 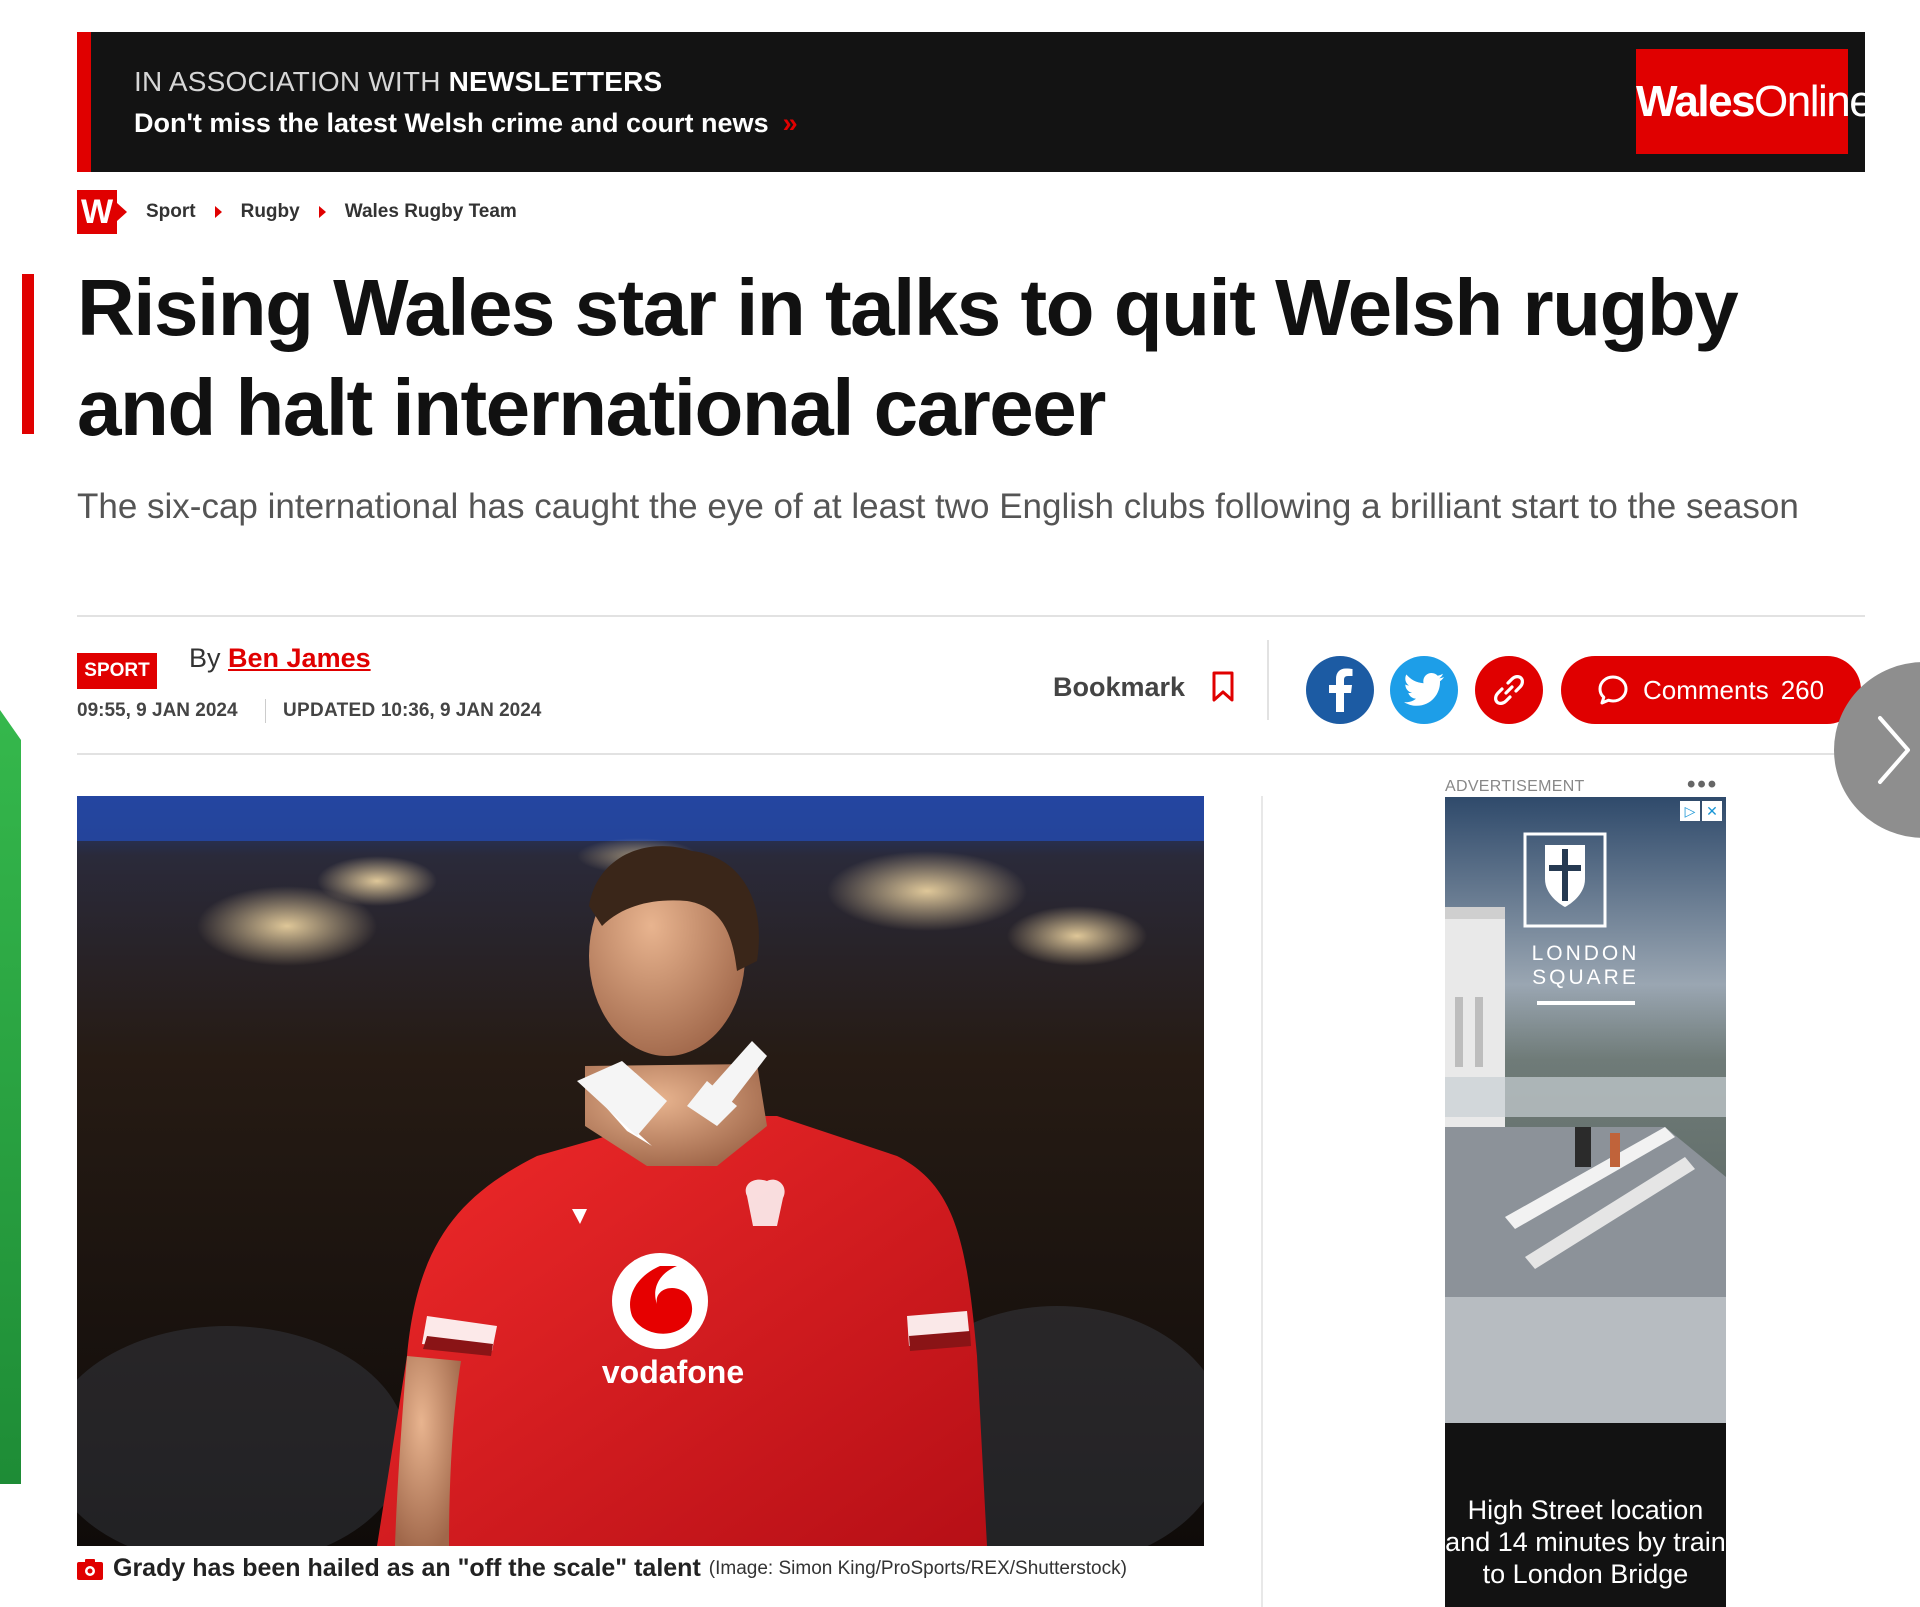 I want to click on chevron-right-icon, so click(x=1894, y=750).